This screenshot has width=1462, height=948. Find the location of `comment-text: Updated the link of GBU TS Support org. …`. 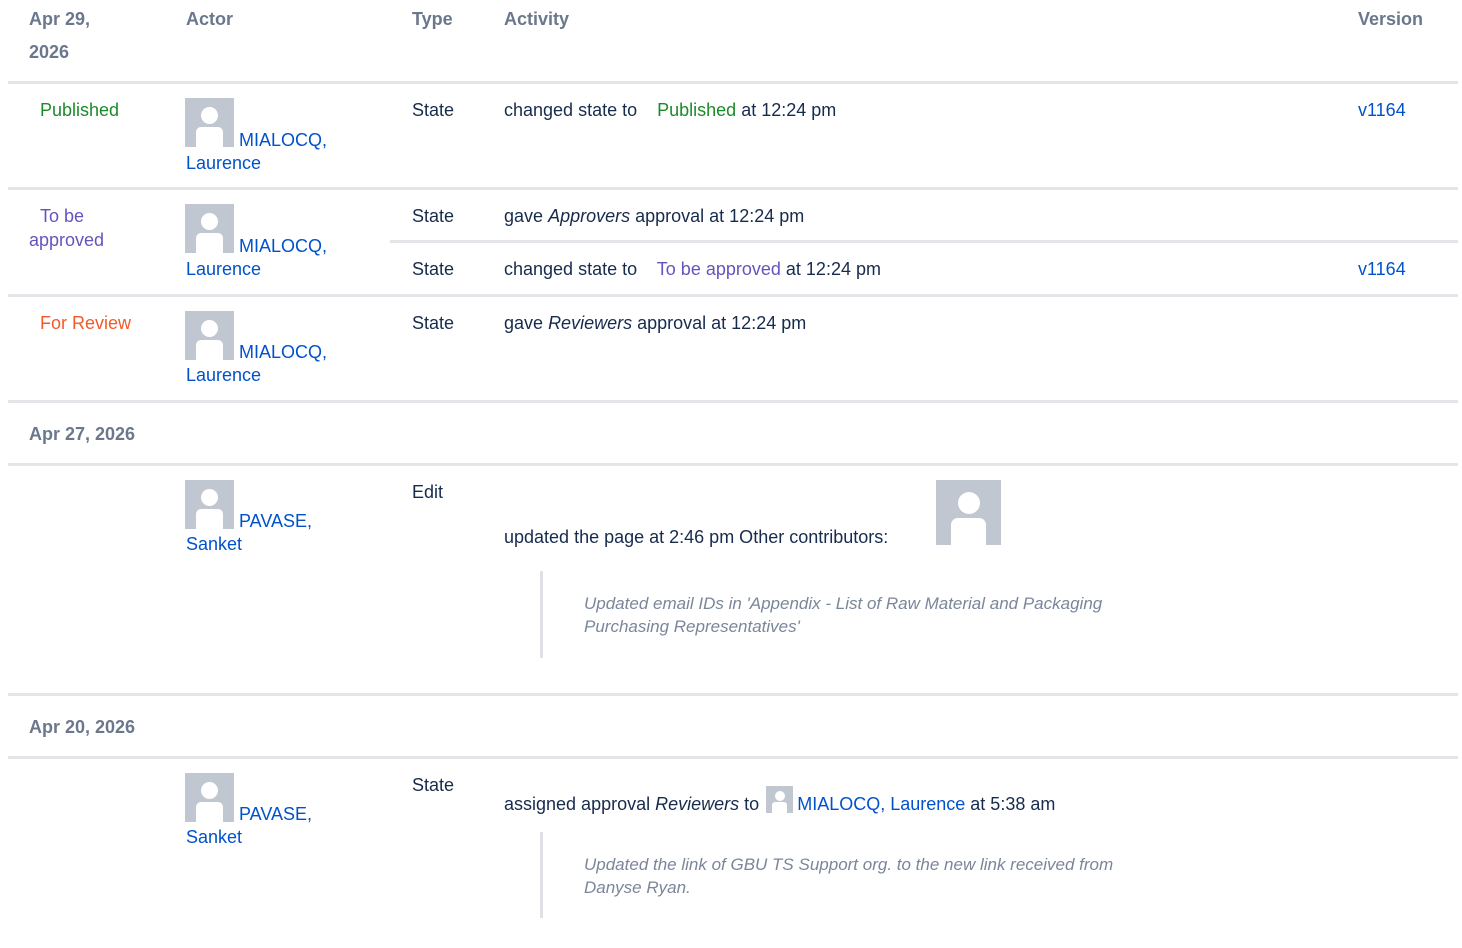

comment-text: Updated the link of GBU TS Support org. … is located at coordinates (849, 876).